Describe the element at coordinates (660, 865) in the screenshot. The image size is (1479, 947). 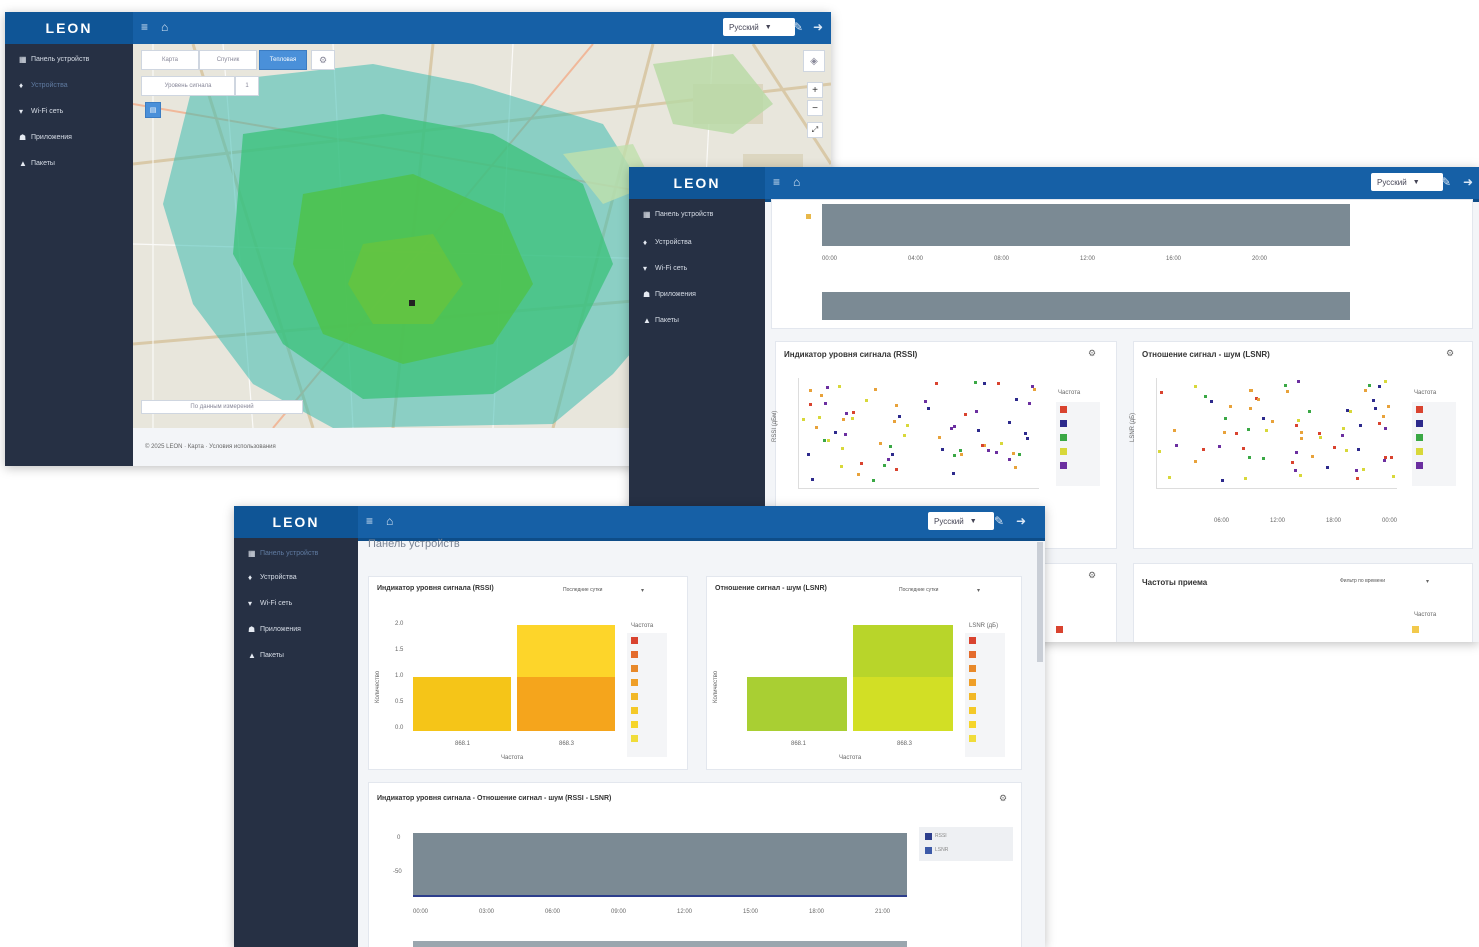
I see `rssi-area` at that location.